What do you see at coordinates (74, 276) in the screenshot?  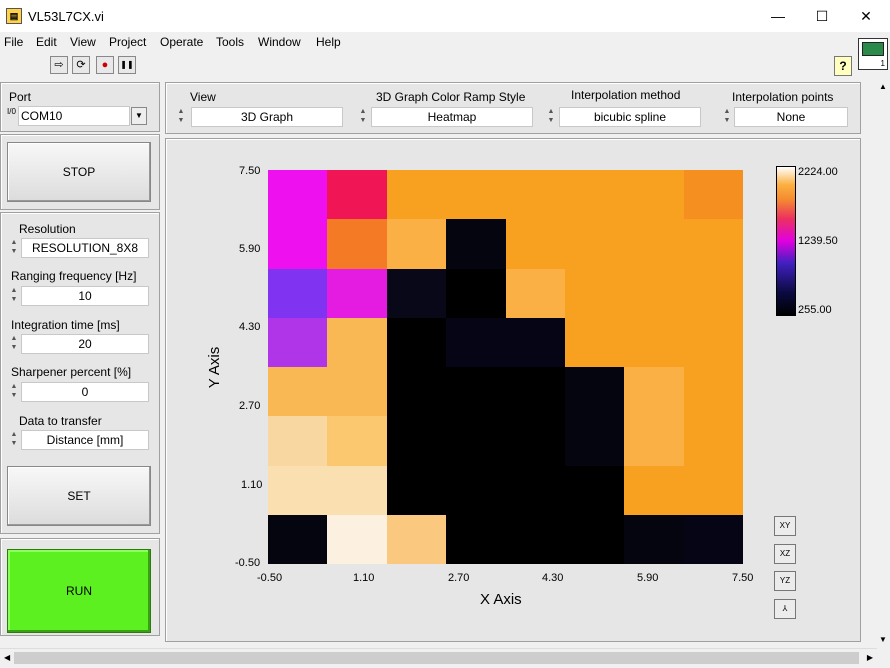 I see `ranging-frequency-label: Ranging frequency [Hz]` at bounding box center [74, 276].